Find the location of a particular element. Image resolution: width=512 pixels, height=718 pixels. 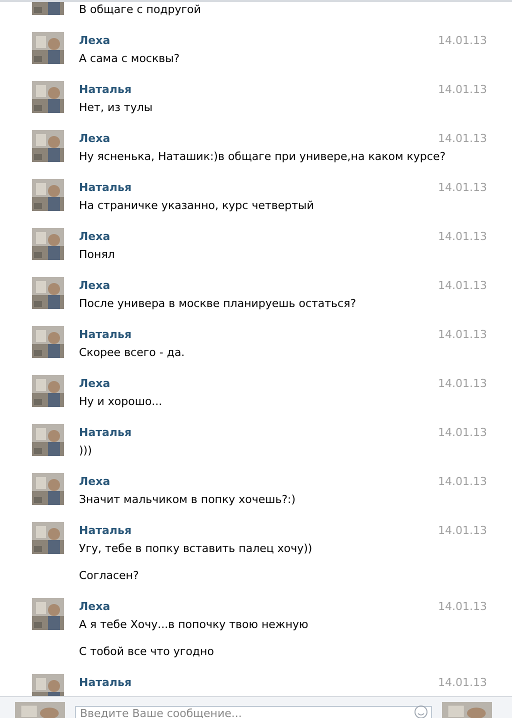

message-text: Значит мальчиком в попку хочешь?:) is located at coordinates (188, 500).